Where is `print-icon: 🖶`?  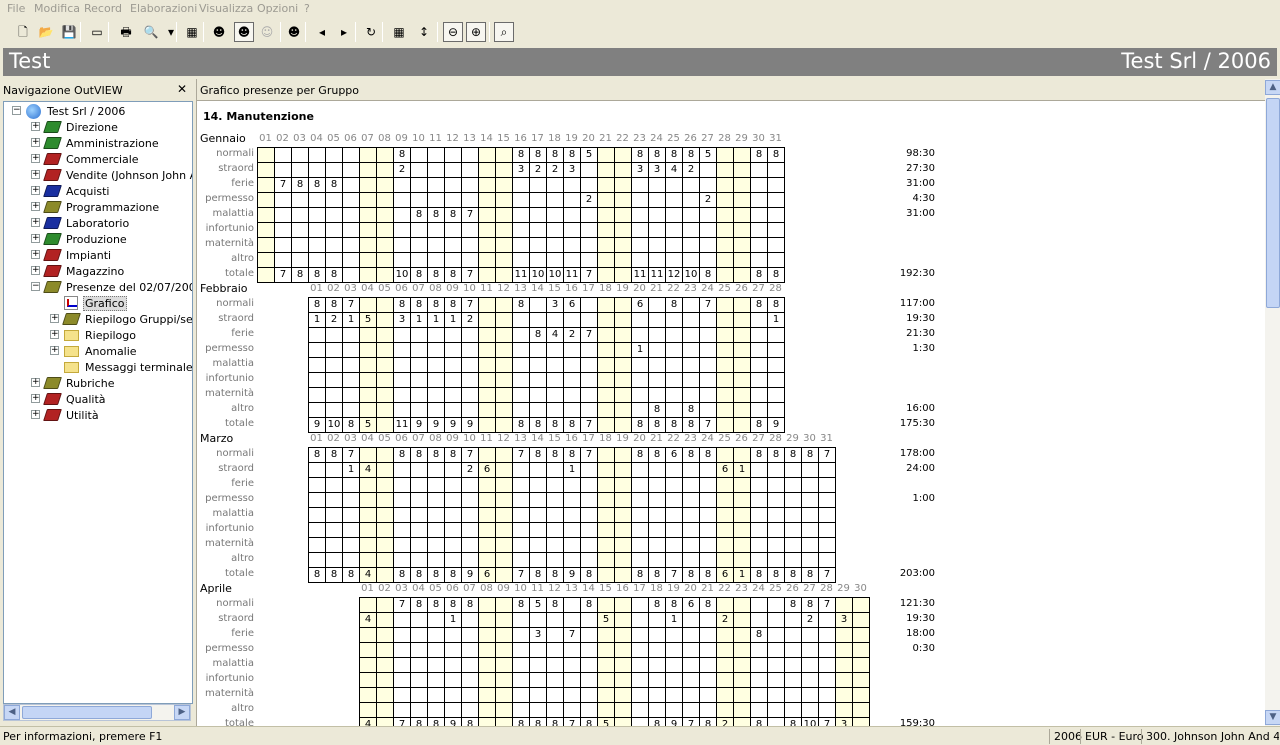 print-icon: 🖶 is located at coordinates (126, 32).